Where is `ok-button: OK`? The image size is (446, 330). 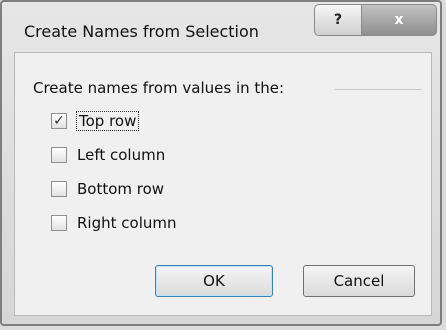 ok-button: OK is located at coordinates (214, 281).